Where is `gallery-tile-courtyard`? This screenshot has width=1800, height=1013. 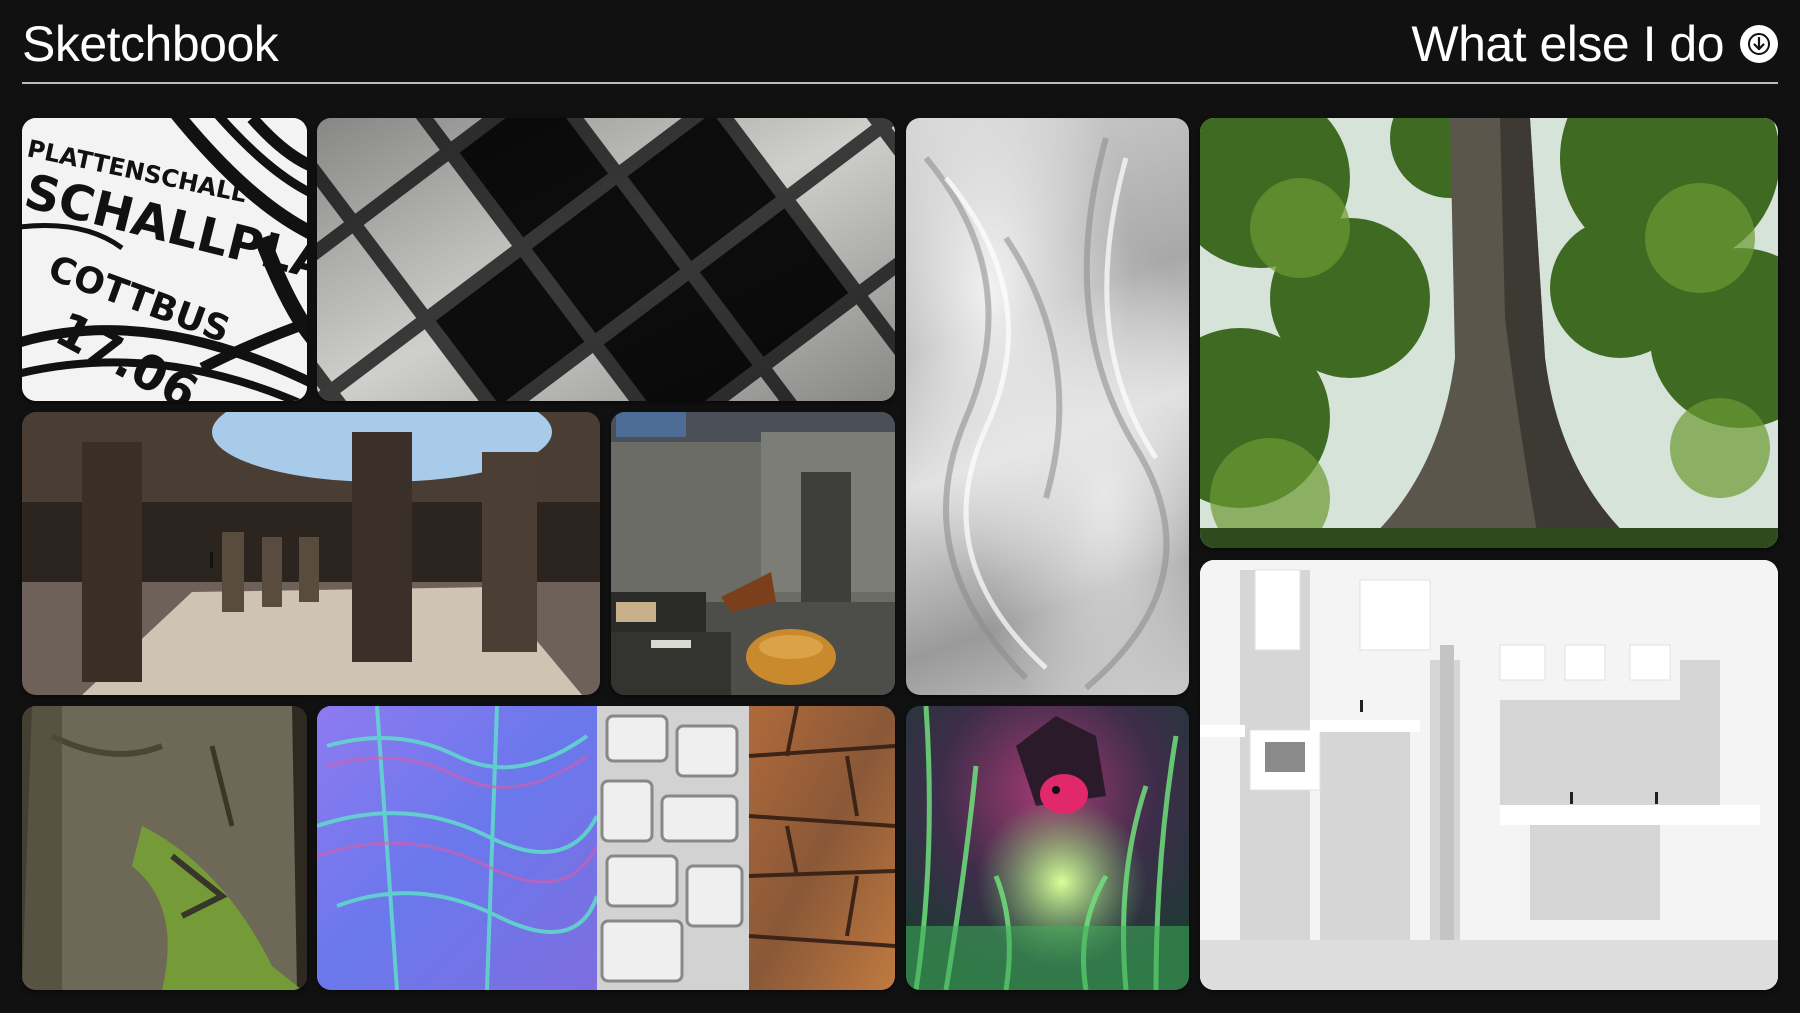
gallery-tile-courtyard is located at coordinates (311, 553).